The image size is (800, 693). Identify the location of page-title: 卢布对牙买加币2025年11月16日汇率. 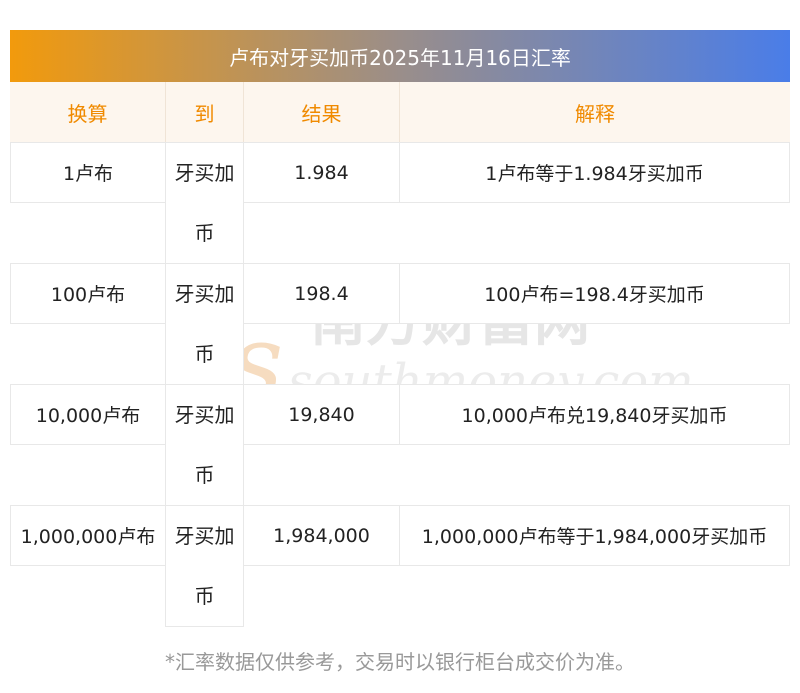
(400, 56).